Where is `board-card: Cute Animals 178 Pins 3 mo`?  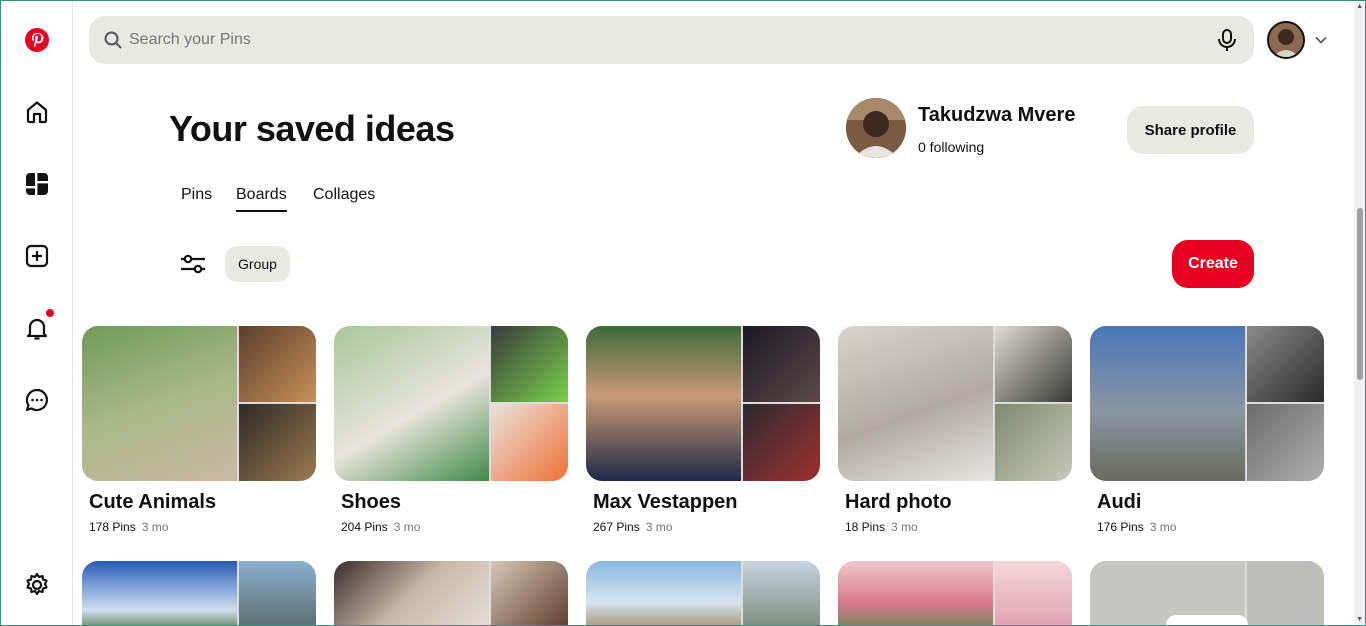
board-card: Cute Animals 178 Pins 3 mo is located at coordinates (199, 430).